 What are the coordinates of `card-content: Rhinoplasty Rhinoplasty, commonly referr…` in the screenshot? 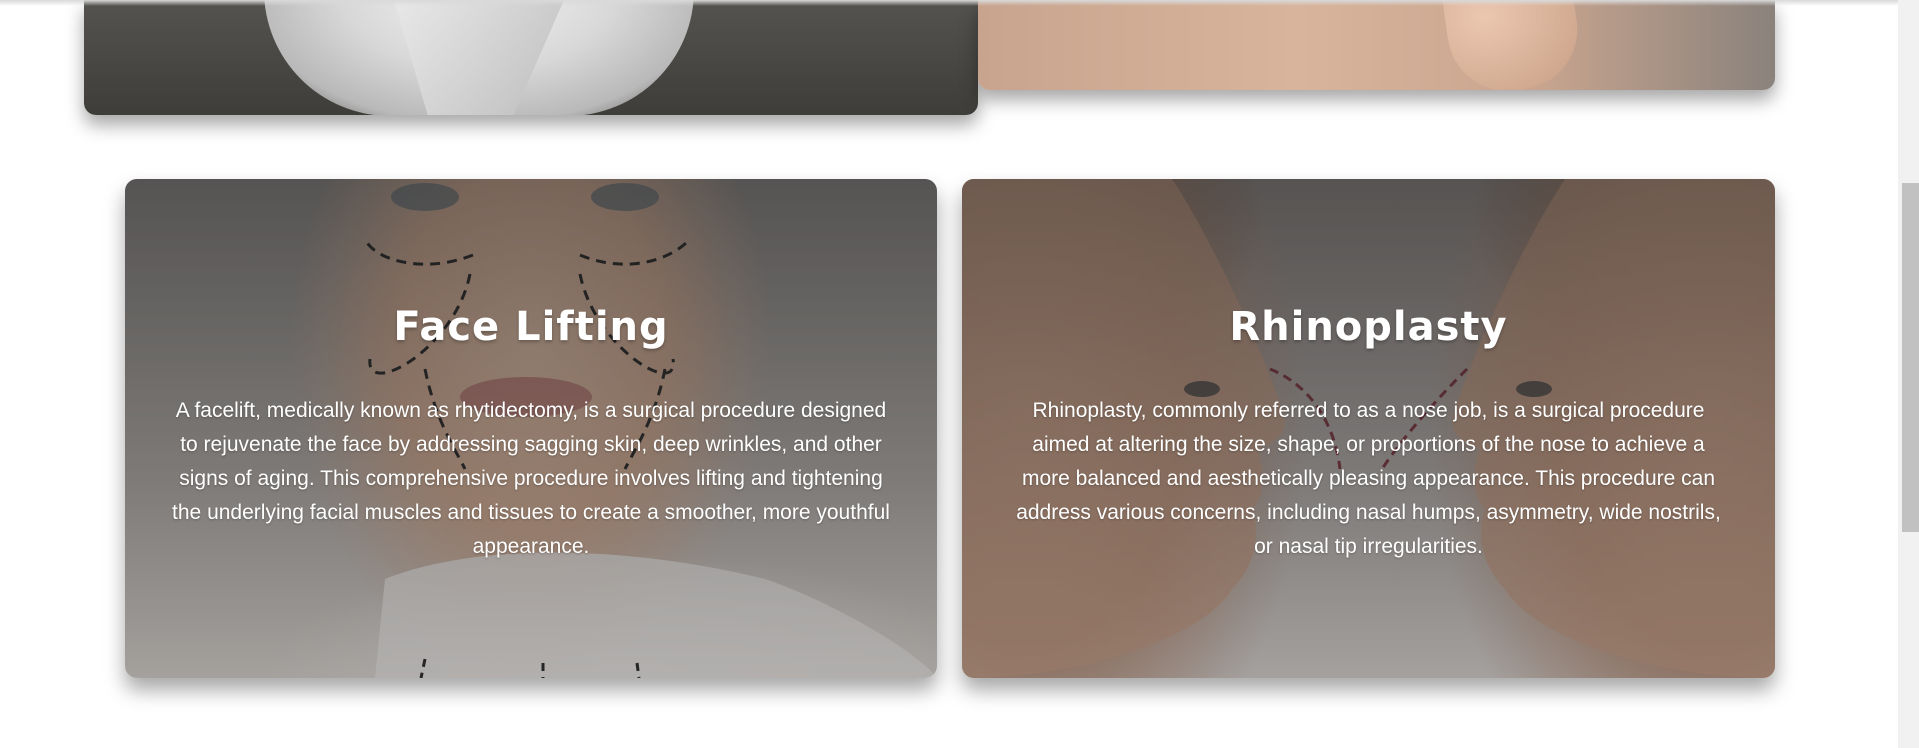 It's located at (1368, 434).